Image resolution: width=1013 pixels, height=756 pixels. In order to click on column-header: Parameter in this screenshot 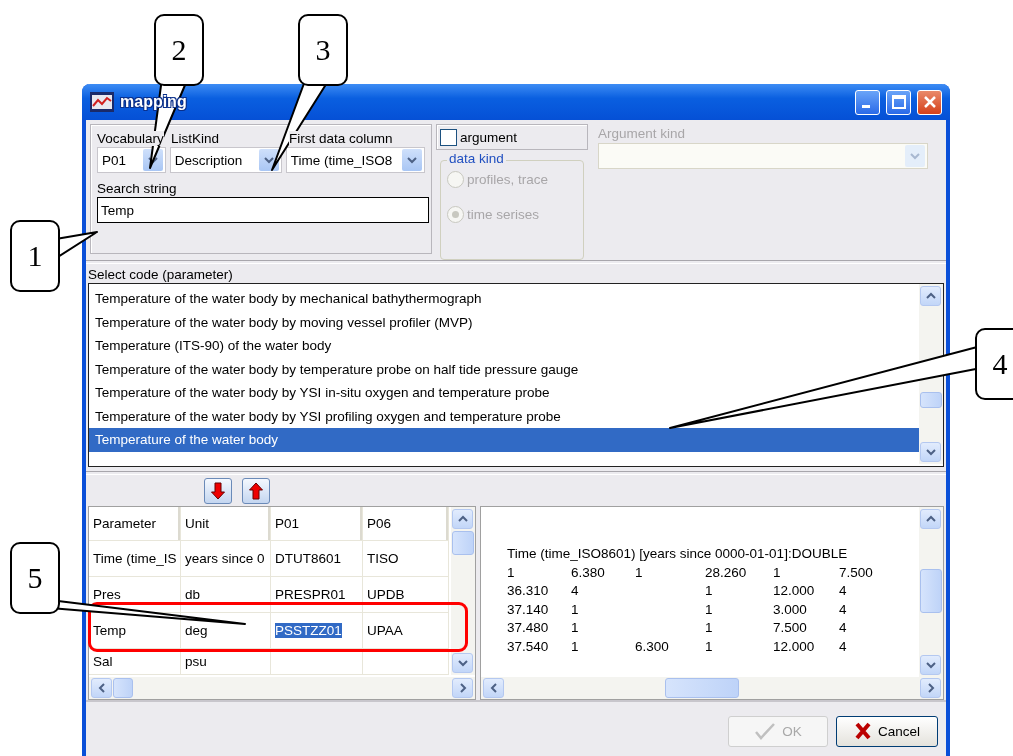, I will do `click(135, 524)`.